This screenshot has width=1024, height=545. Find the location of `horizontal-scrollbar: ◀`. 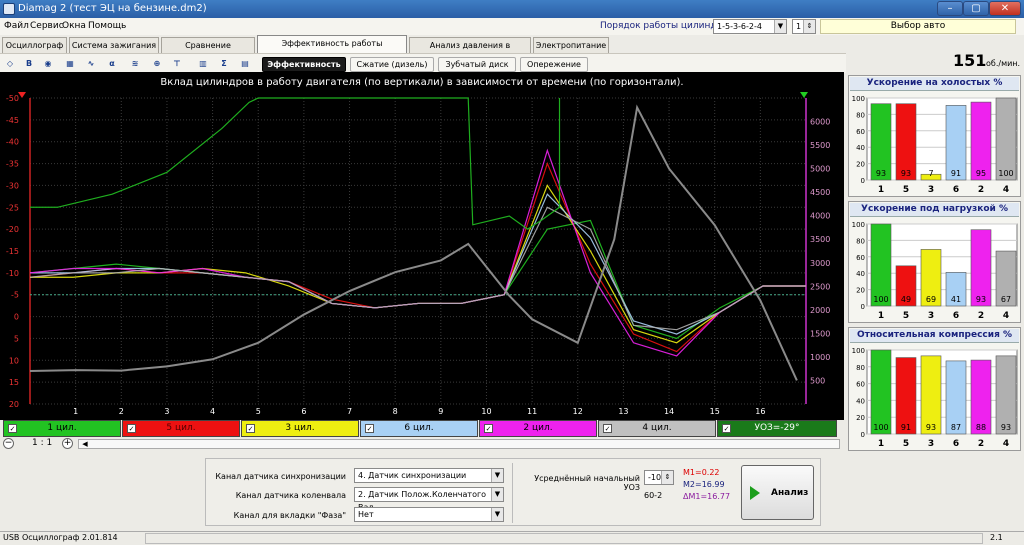

horizontal-scrollbar: ◀ is located at coordinates (459, 444).